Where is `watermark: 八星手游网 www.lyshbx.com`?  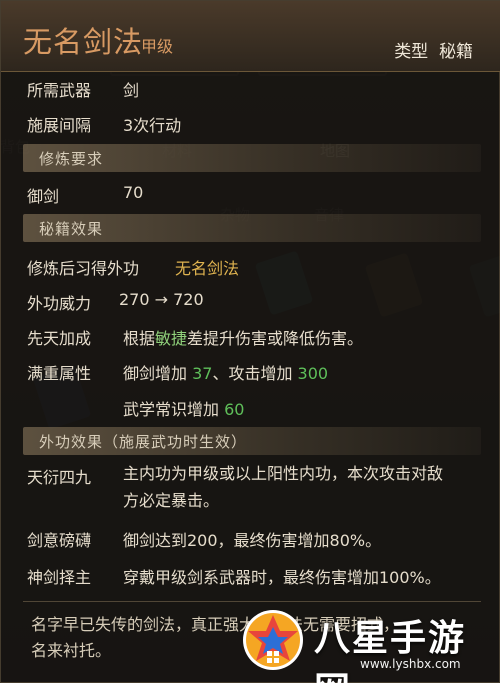 watermark: 八星手游网 www.lyshbx.com is located at coordinates (365, 643).